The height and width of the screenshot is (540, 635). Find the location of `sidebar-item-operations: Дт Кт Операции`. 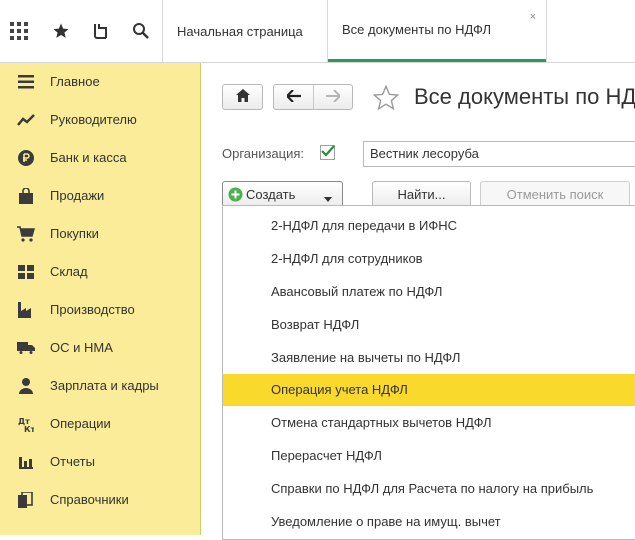

sidebar-item-operations: Дт Кт Операции is located at coordinates (100, 424).